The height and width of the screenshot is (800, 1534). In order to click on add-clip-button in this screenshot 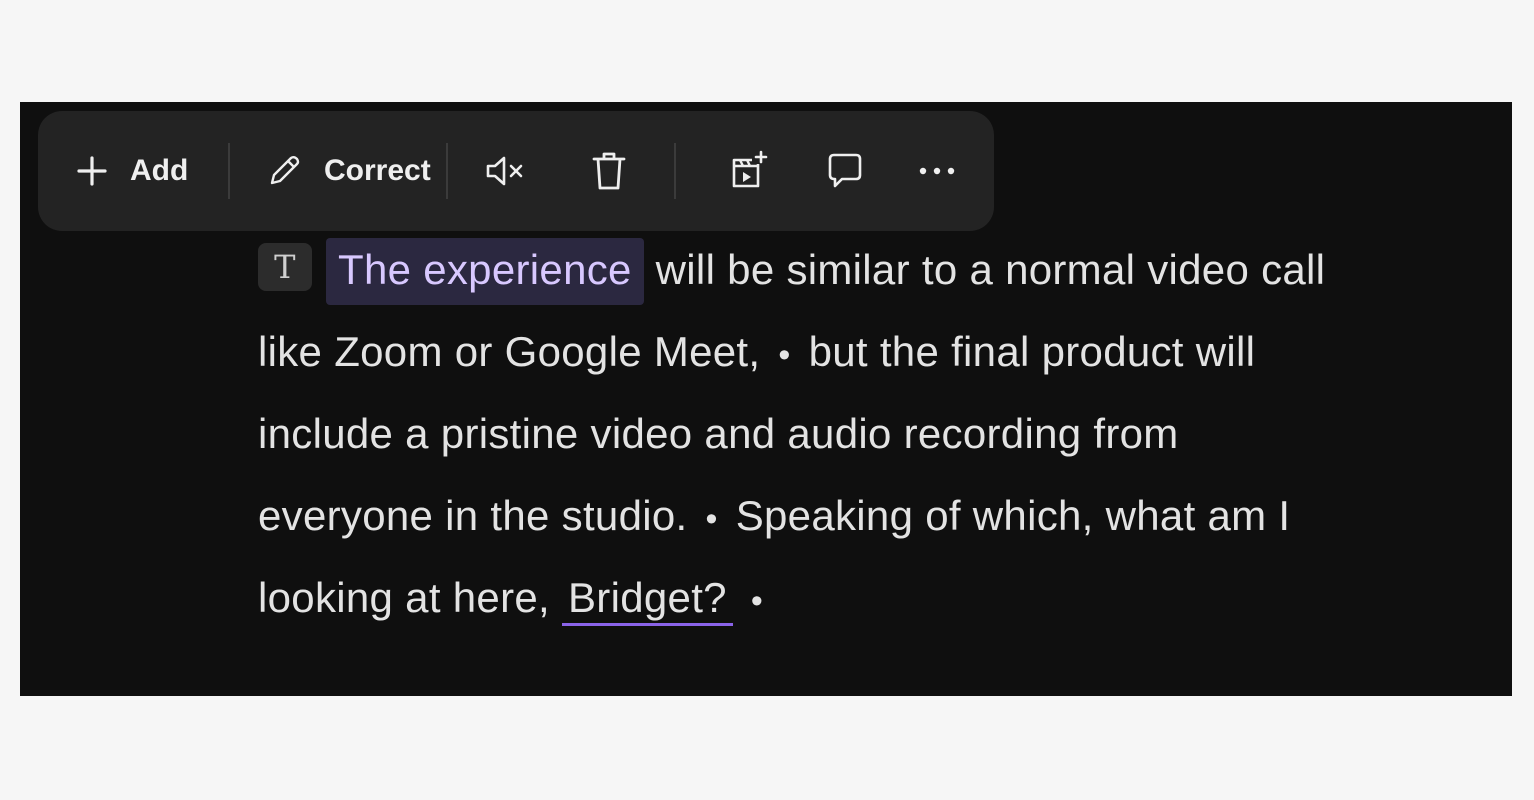, I will do `click(749, 171)`.